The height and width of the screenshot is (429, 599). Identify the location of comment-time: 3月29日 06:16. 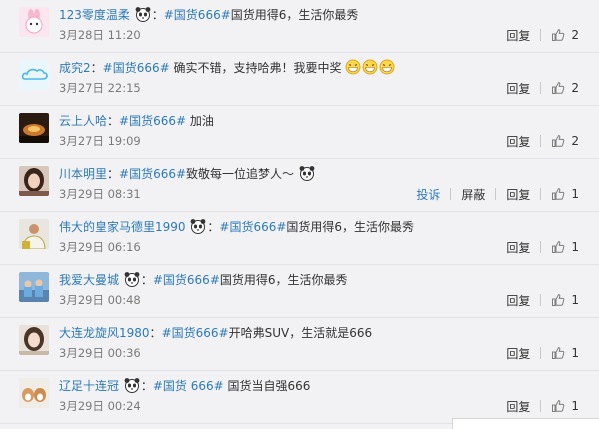
(100, 247).